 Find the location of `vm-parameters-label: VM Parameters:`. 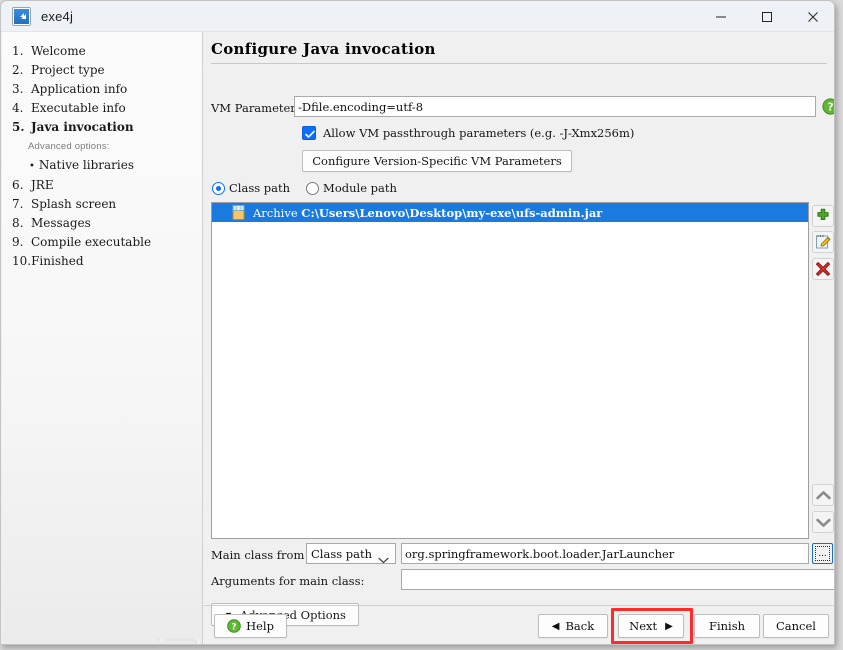

vm-parameters-label: VM Parameters: is located at coordinates (258, 108).